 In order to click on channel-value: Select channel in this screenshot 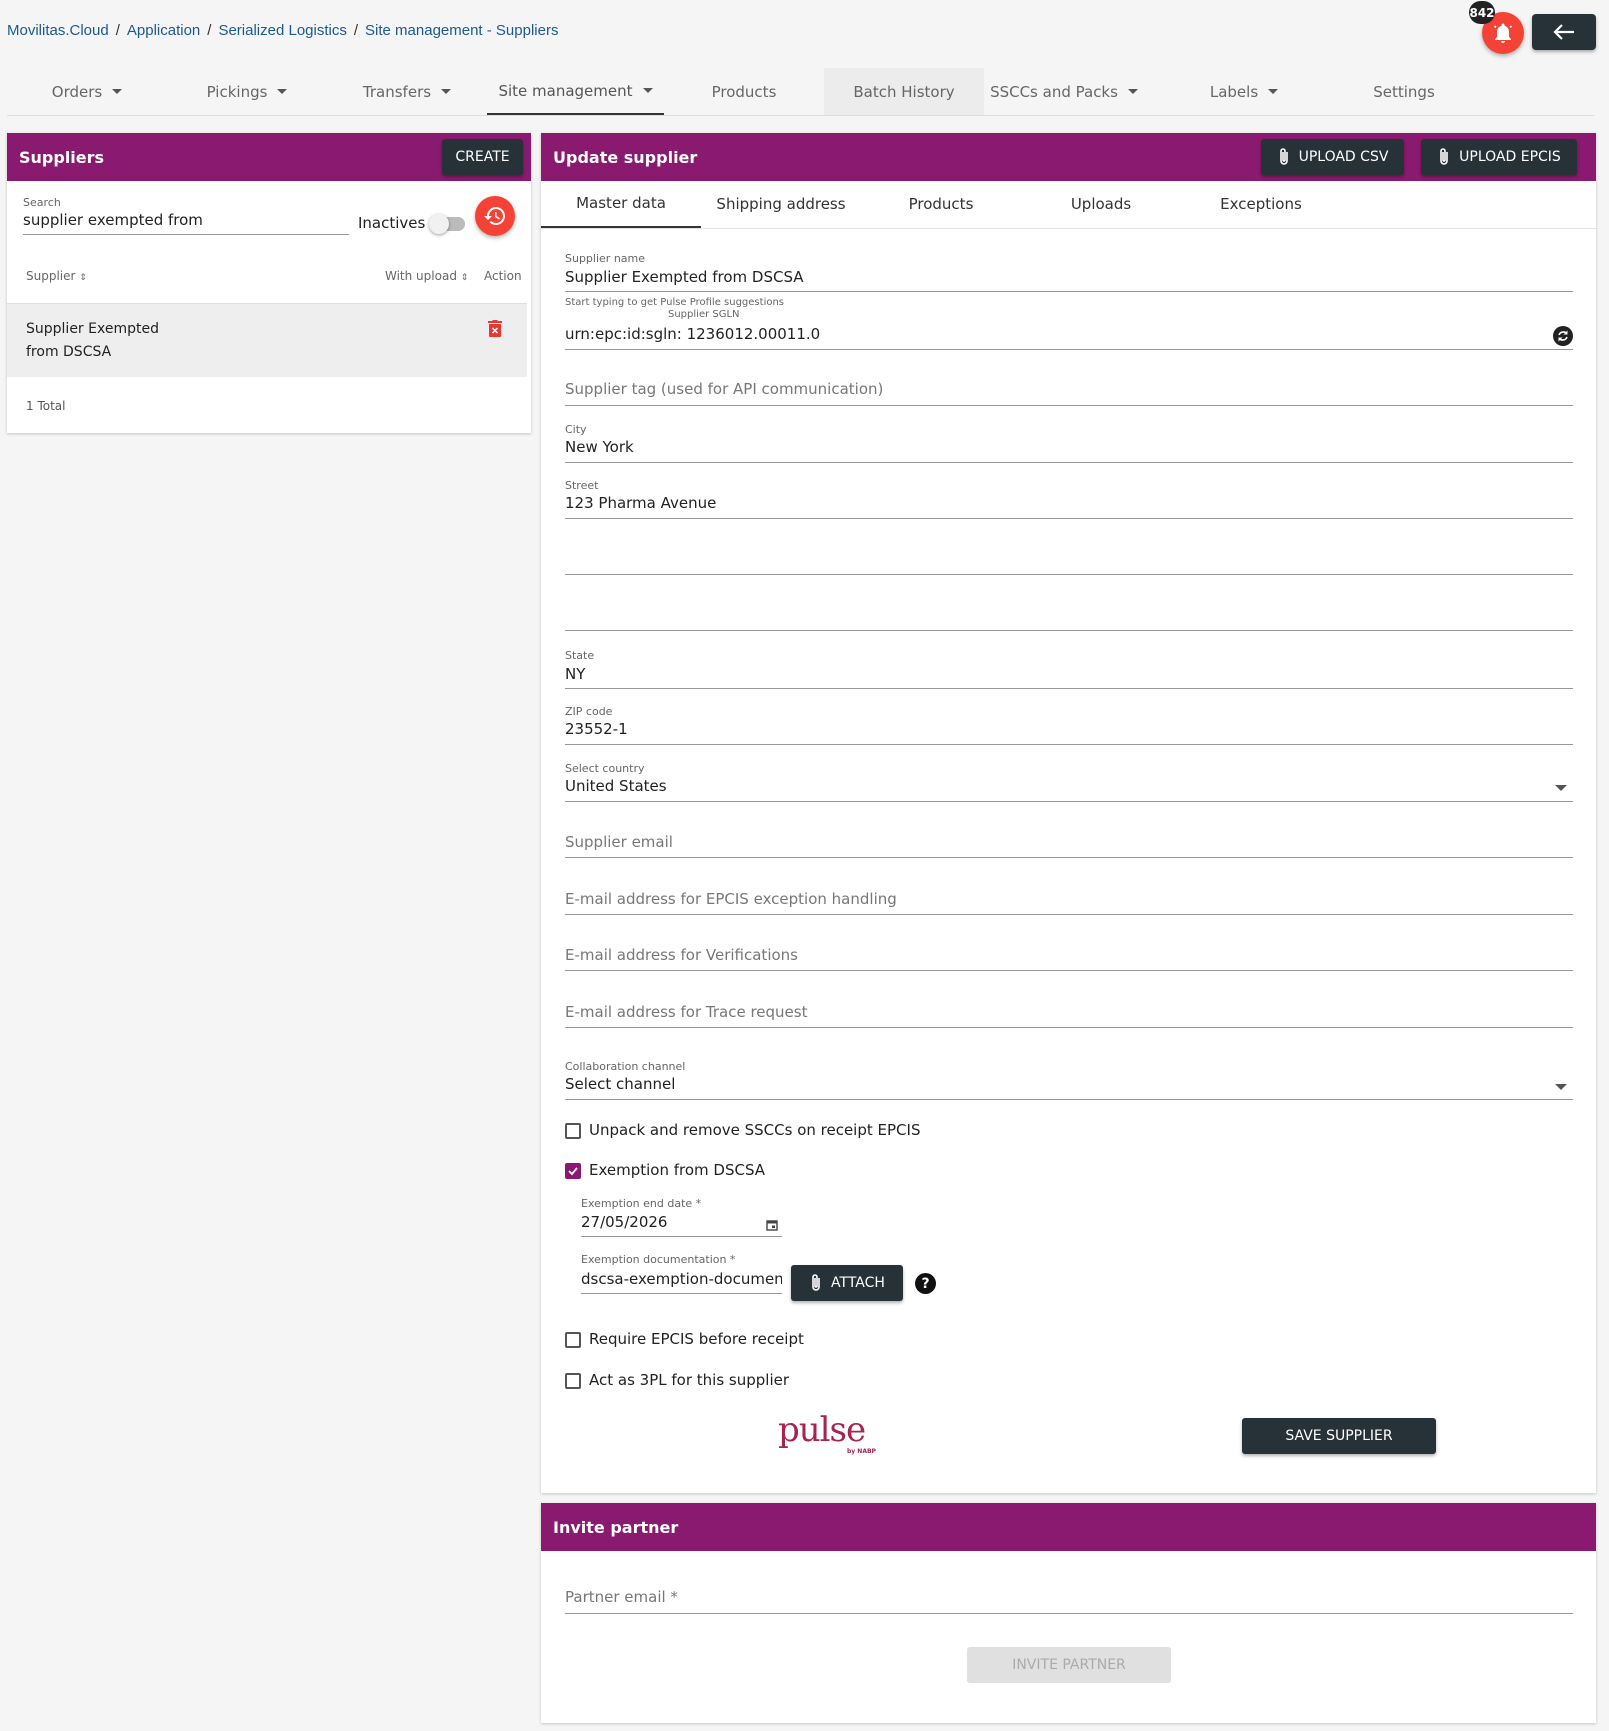, I will do `click(620, 1084)`.